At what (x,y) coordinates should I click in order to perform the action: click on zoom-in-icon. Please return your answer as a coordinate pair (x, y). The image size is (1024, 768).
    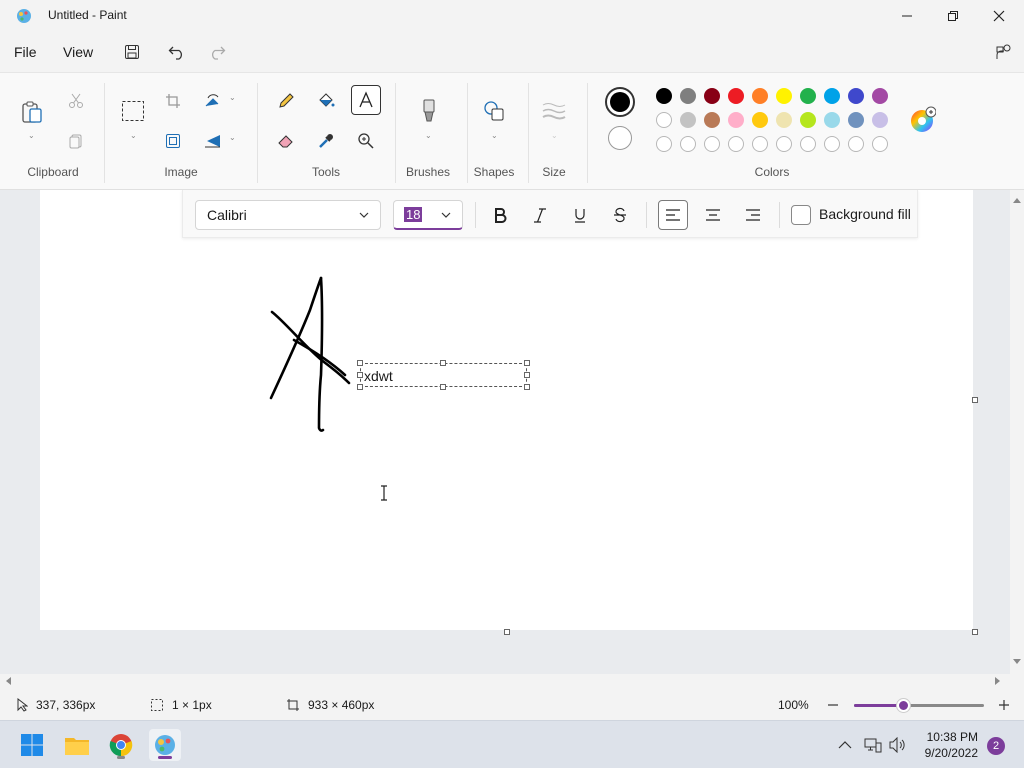
    Looking at the image, I should click on (1004, 705).